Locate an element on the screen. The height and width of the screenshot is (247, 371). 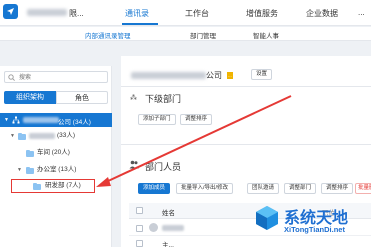
add-member-button: 添加成员 is located at coordinates (154, 188).